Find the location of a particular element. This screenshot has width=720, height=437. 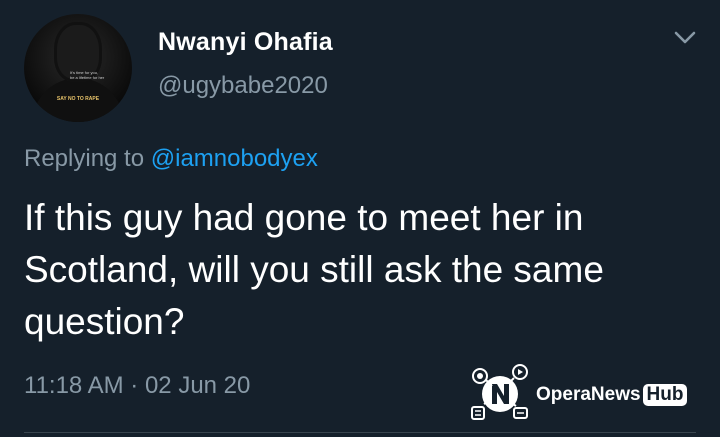

watermark-brand: OperaNews is located at coordinates (588, 394).